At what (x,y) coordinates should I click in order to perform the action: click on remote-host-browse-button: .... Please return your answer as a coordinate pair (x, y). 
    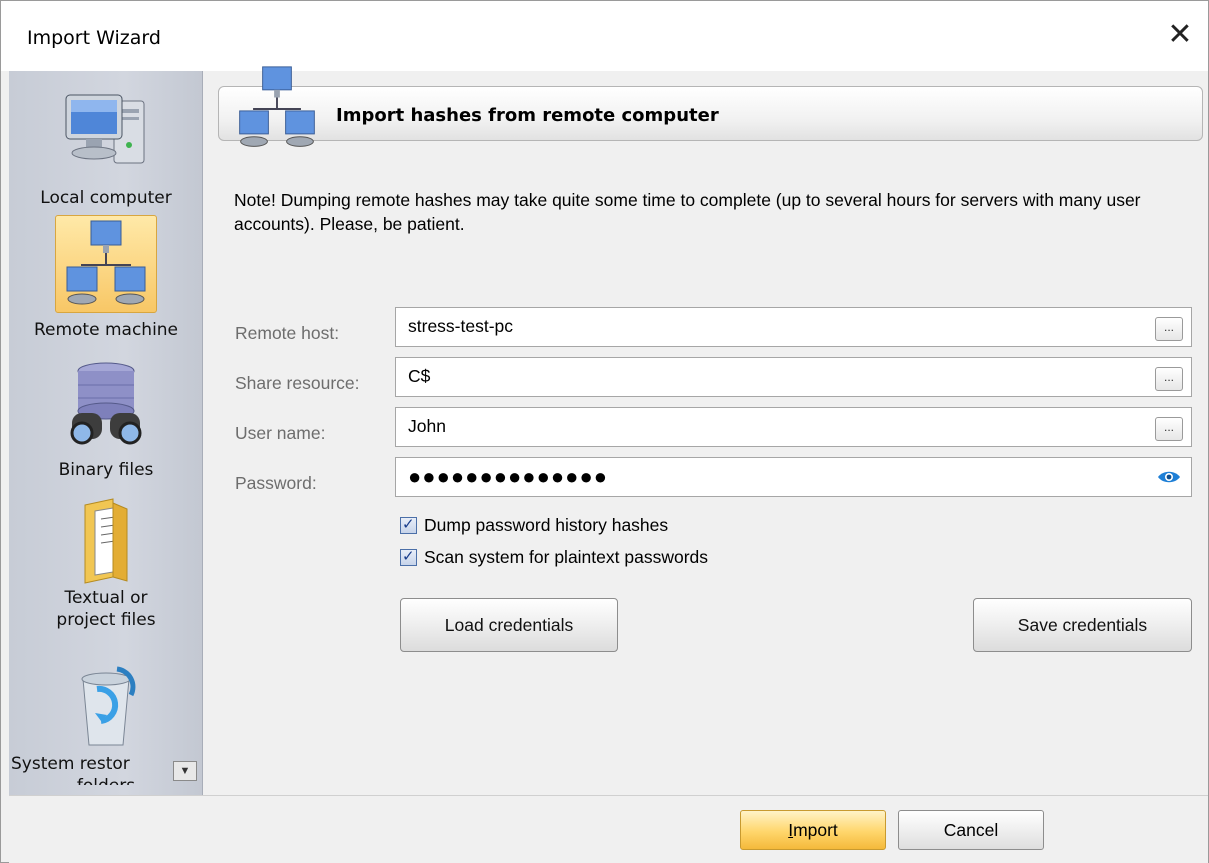
    Looking at the image, I should click on (1169, 329).